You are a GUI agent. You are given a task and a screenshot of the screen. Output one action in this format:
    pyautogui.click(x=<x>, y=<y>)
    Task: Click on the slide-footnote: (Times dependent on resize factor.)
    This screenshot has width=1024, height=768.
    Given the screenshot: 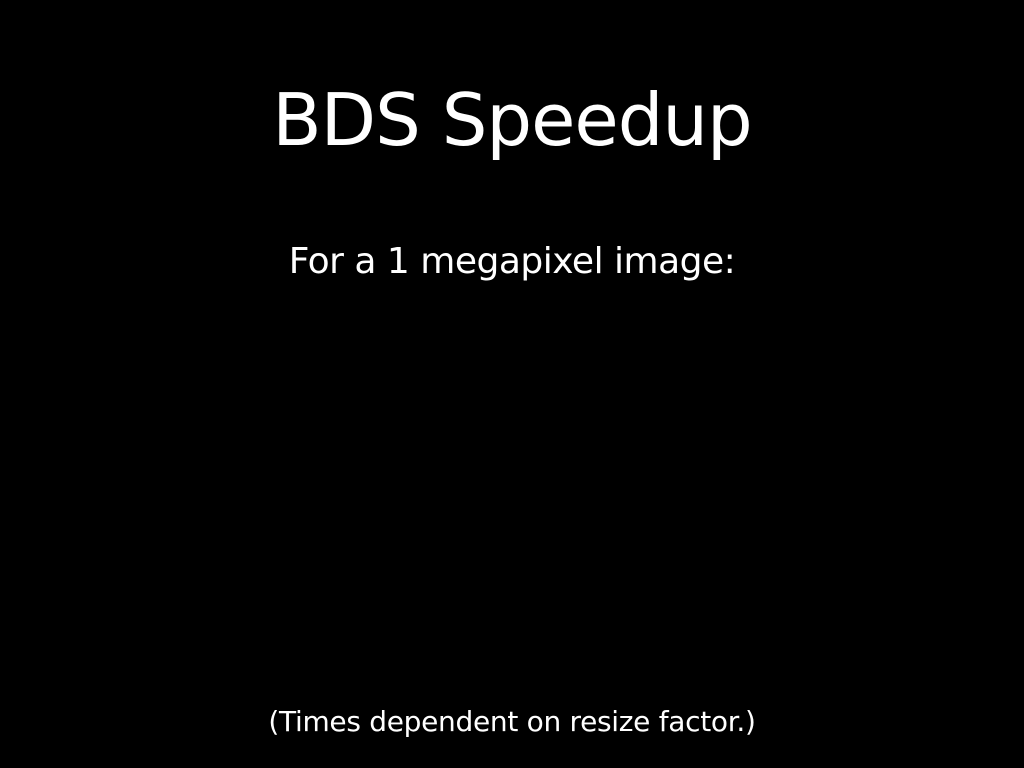 What is the action you would take?
    pyautogui.click(x=512, y=721)
    